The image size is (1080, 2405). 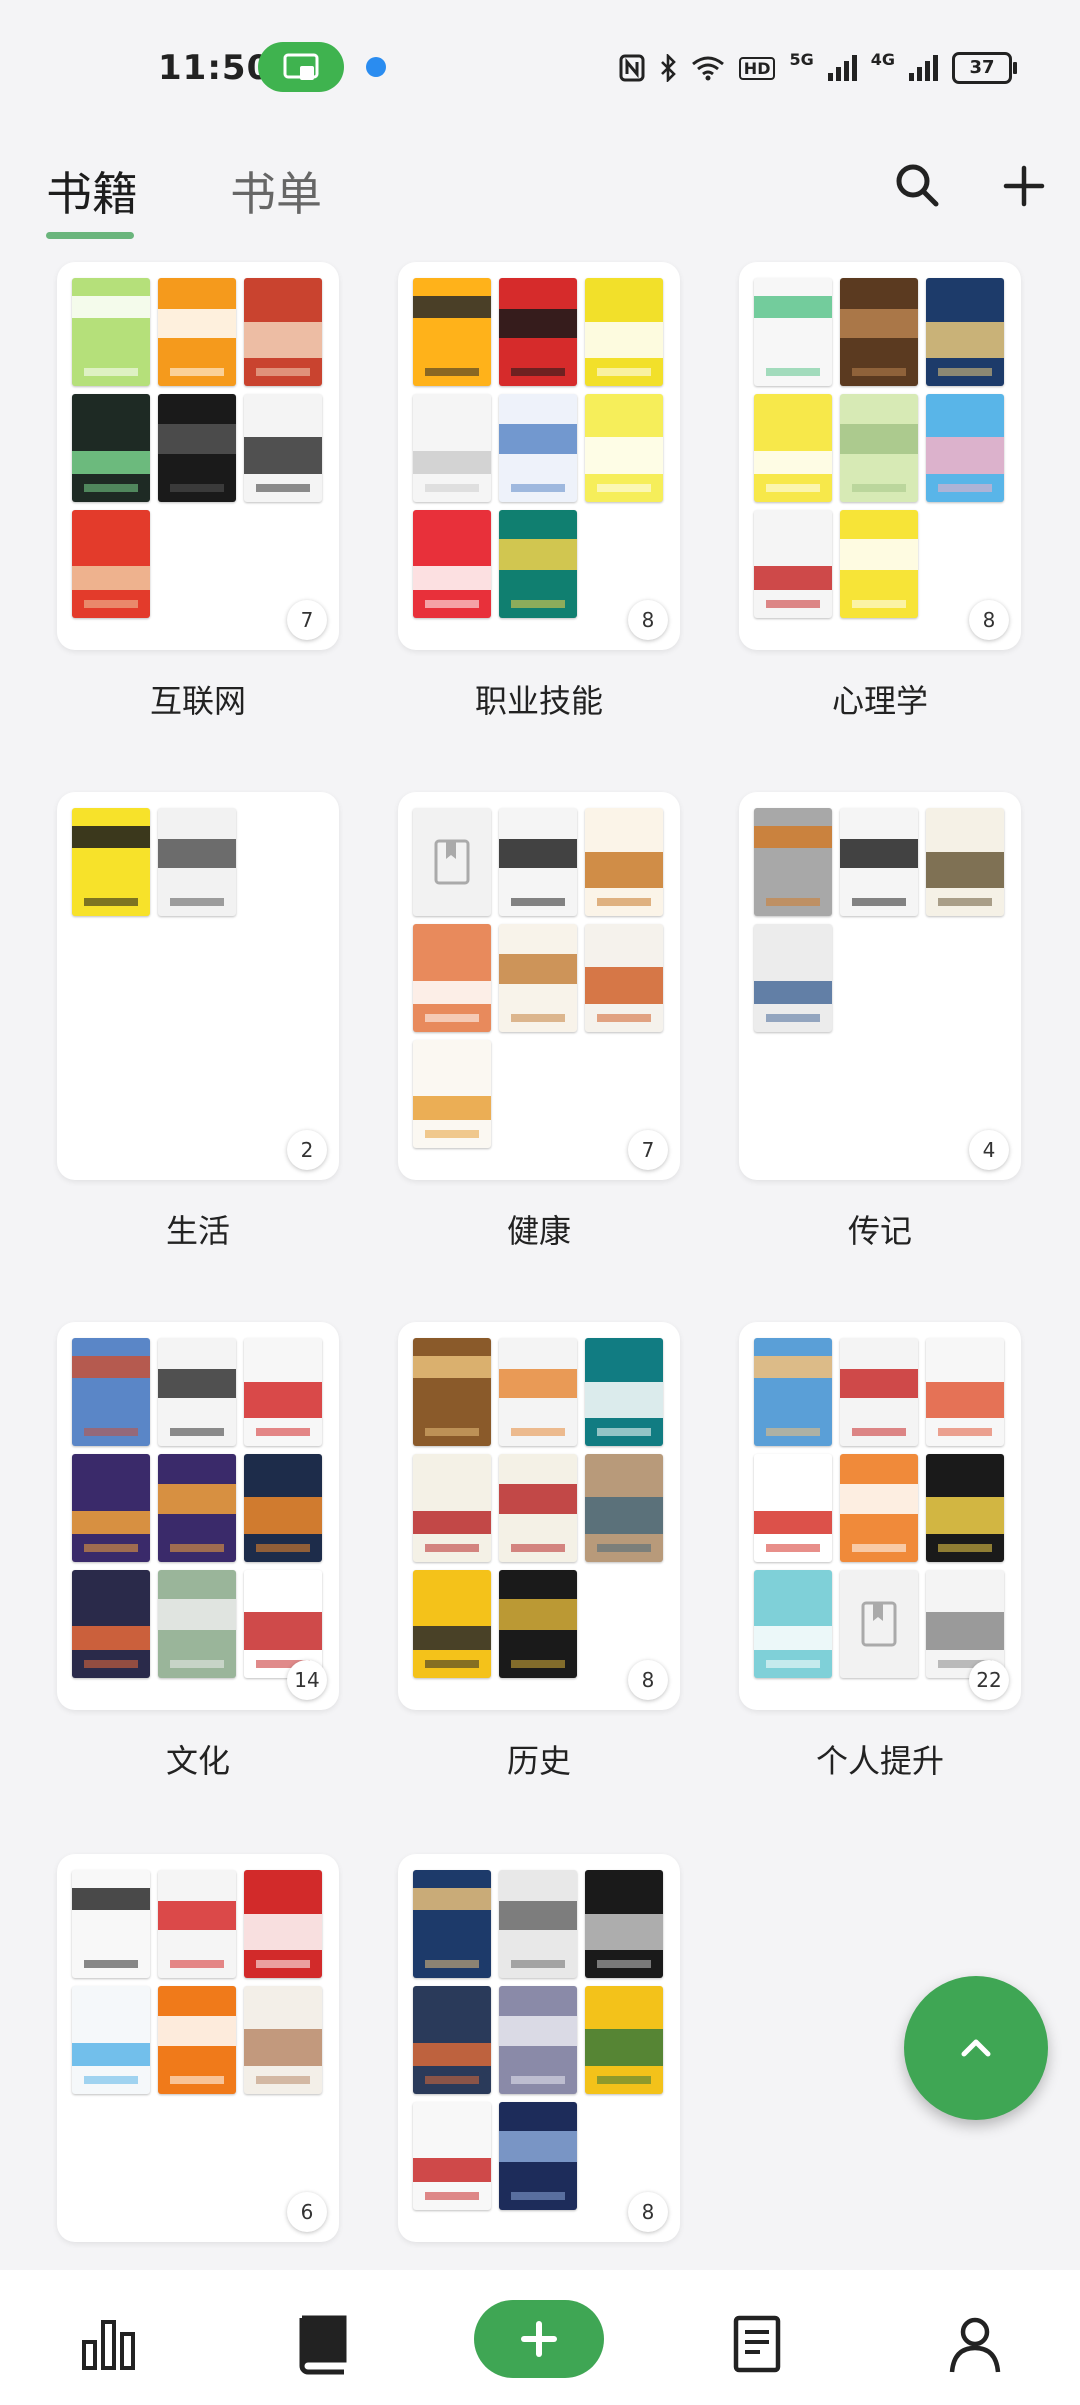 What do you see at coordinates (276, 191) in the screenshot?
I see `tab-booklists: 书单` at bounding box center [276, 191].